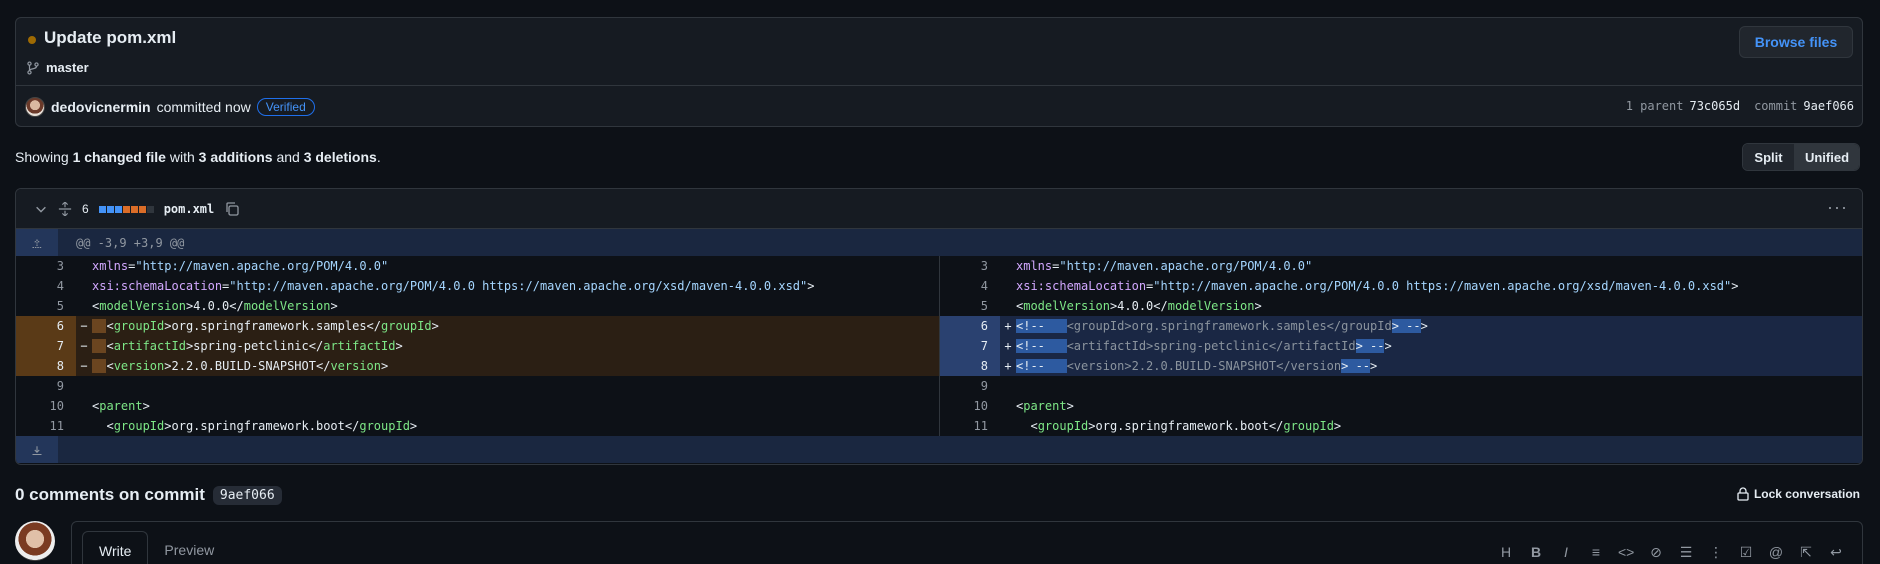 The height and width of the screenshot is (564, 1880). I want to click on author-name: dedovicnermin, so click(101, 107).